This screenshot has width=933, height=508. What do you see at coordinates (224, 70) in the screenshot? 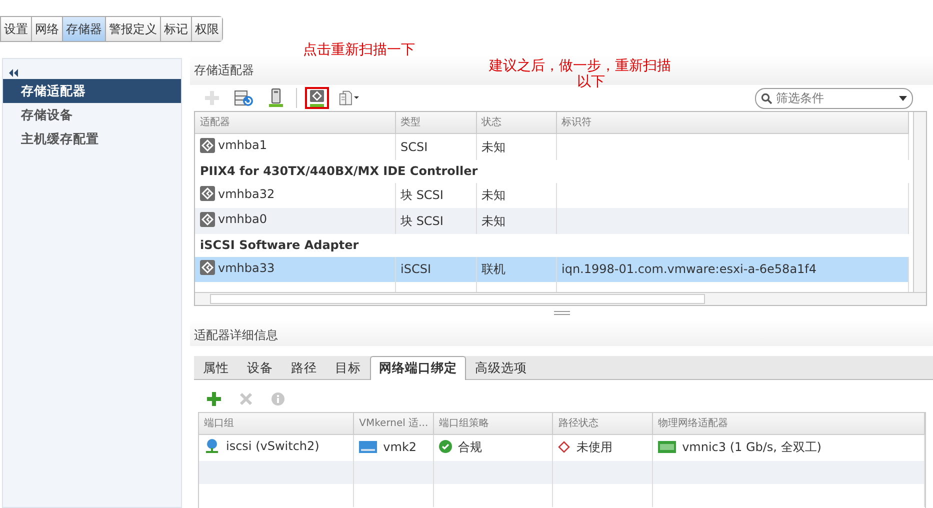
I see `section-title: 存储适配器` at bounding box center [224, 70].